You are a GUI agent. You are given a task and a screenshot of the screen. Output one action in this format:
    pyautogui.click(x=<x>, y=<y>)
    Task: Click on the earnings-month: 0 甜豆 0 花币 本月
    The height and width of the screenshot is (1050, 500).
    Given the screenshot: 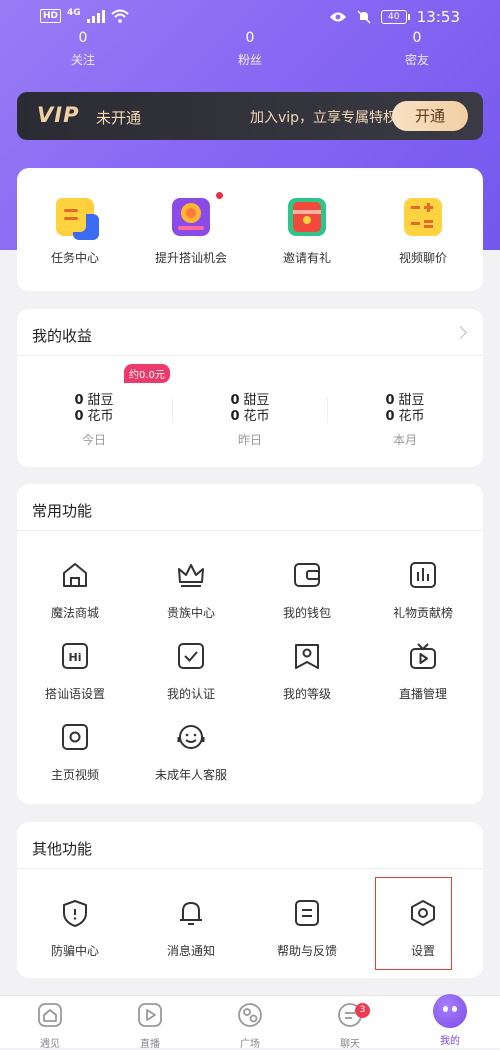 What is the action you would take?
    pyautogui.click(x=405, y=420)
    